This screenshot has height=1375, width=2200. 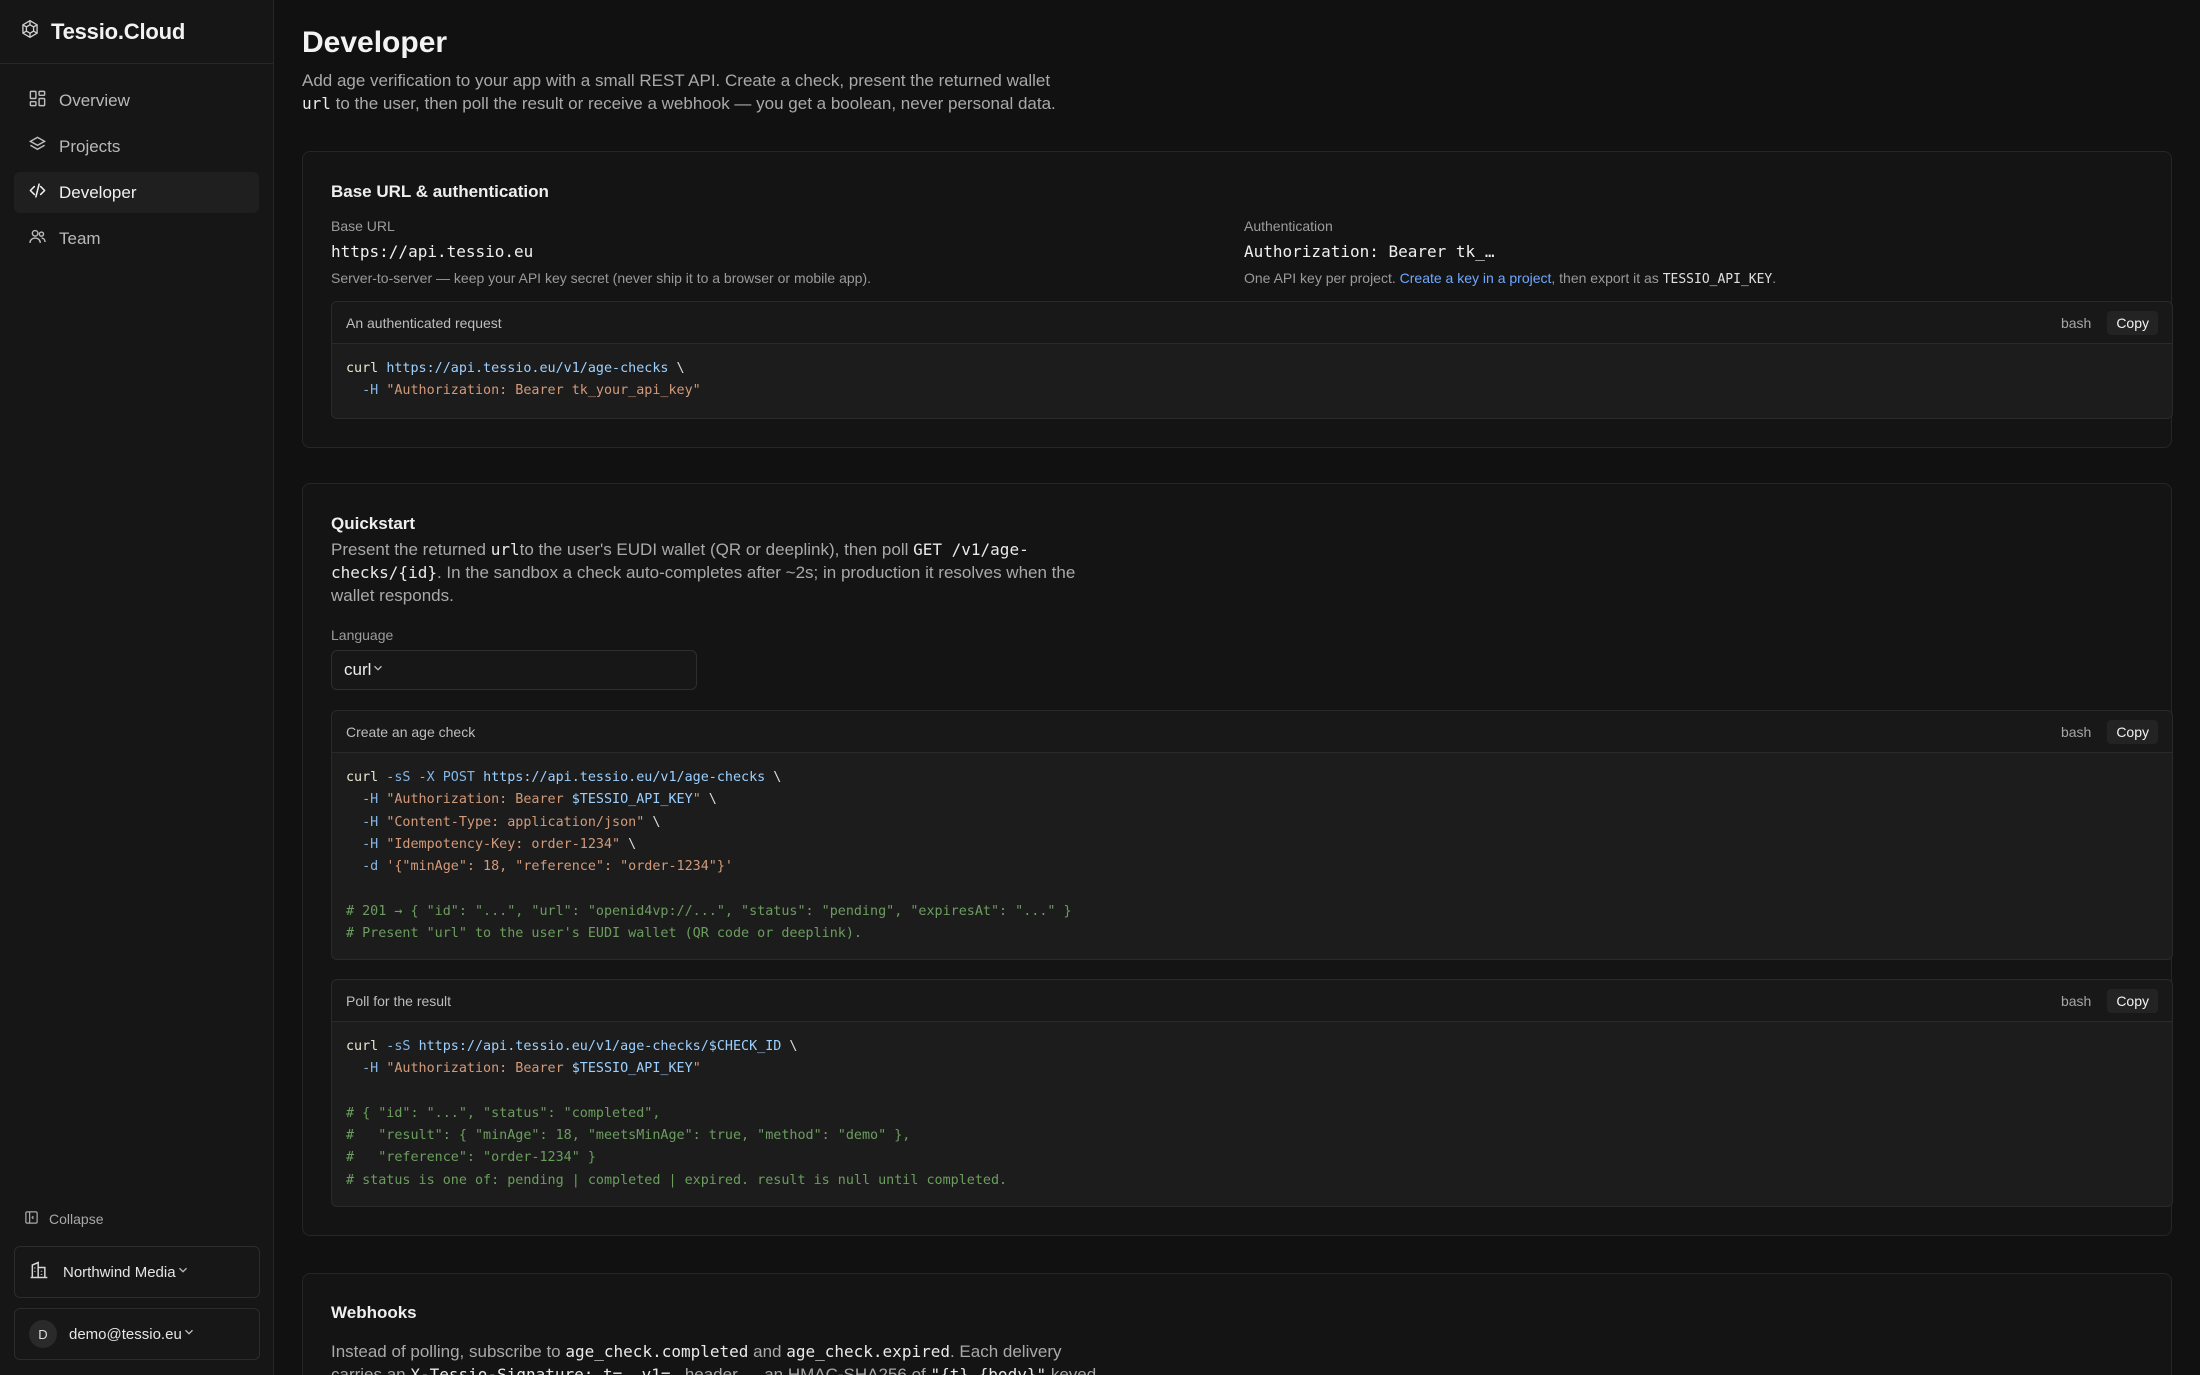 What do you see at coordinates (424, 322) in the screenshot?
I see `code-block-title: An authenticated request` at bounding box center [424, 322].